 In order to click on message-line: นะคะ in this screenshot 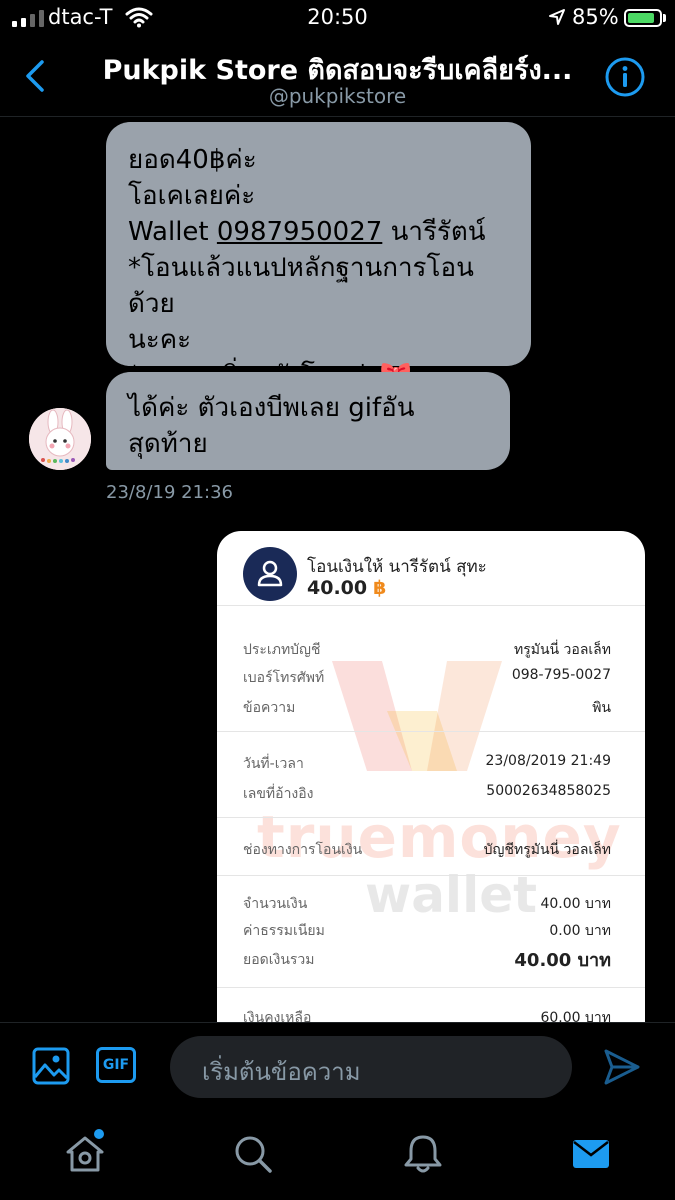, I will do `click(160, 340)`.